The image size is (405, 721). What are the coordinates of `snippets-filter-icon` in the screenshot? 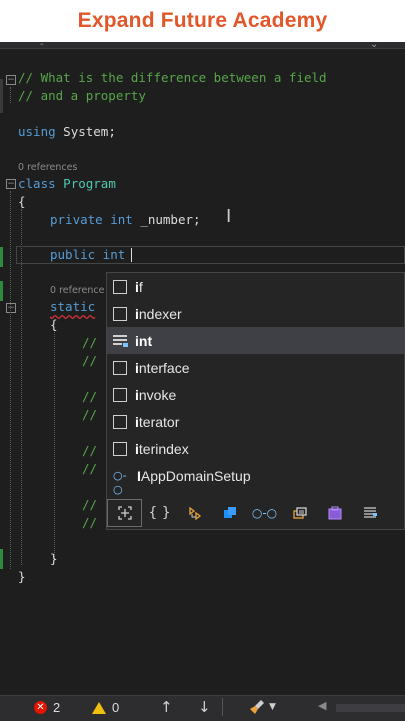 It's located at (124, 512).